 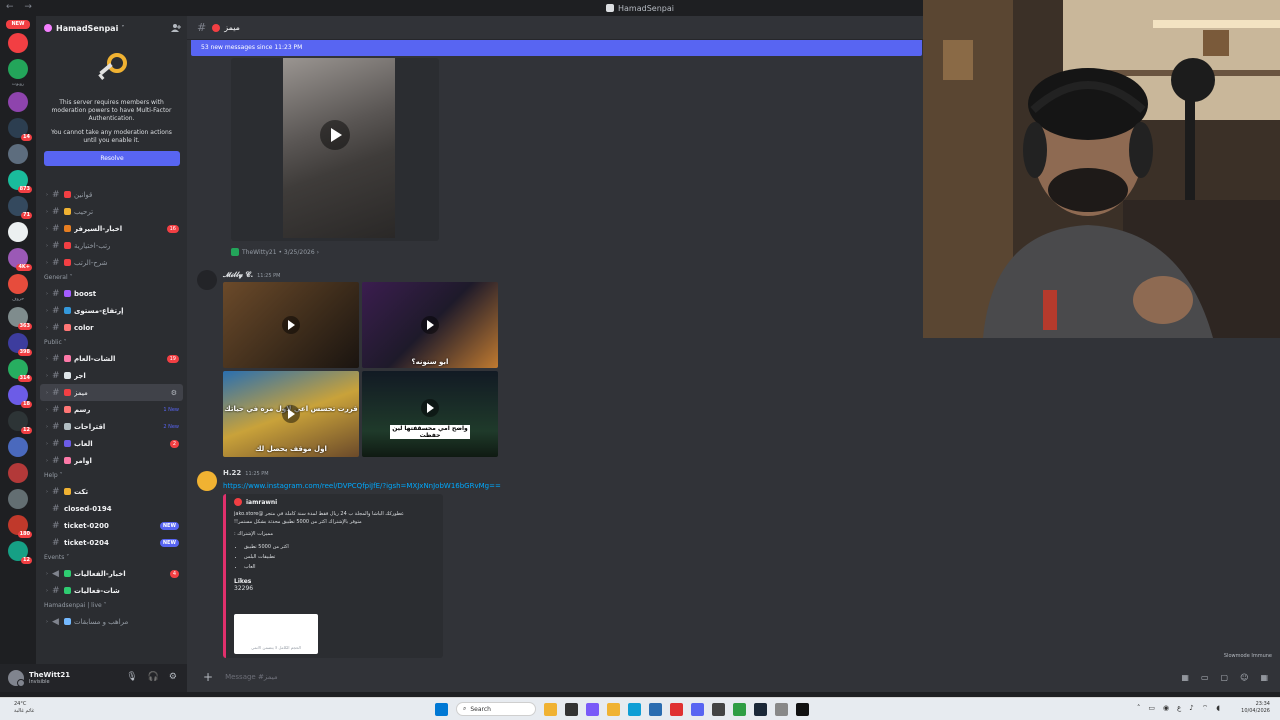 What do you see at coordinates (1151, 708) in the screenshot?
I see `tray-icon: ▭` at bounding box center [1151, 708].